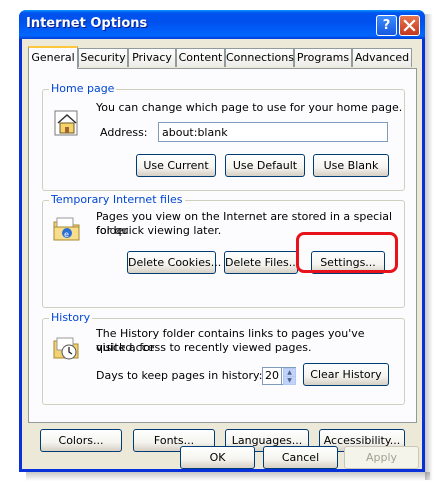  I want to click on use-default-button: Use Default, so click(265, 165).